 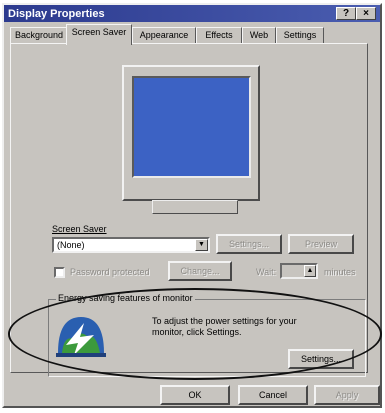 I want to click on apply-button: Apply, so click(x=347, y=395).